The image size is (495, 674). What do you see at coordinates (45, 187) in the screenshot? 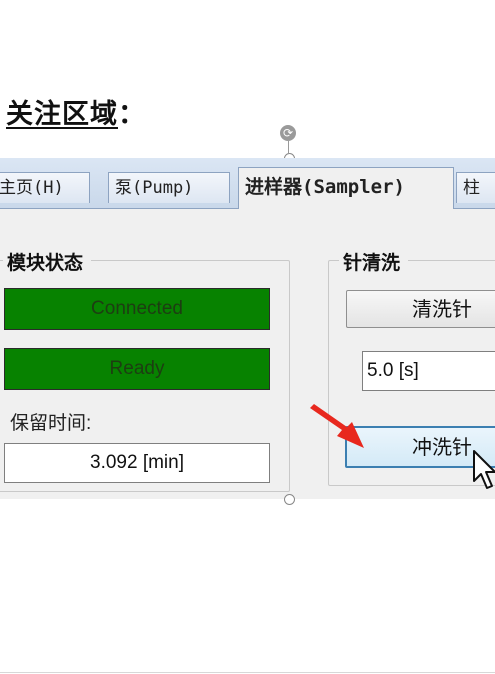
I see `tab-home: 主页(H)` at bounding box center [45, 187].